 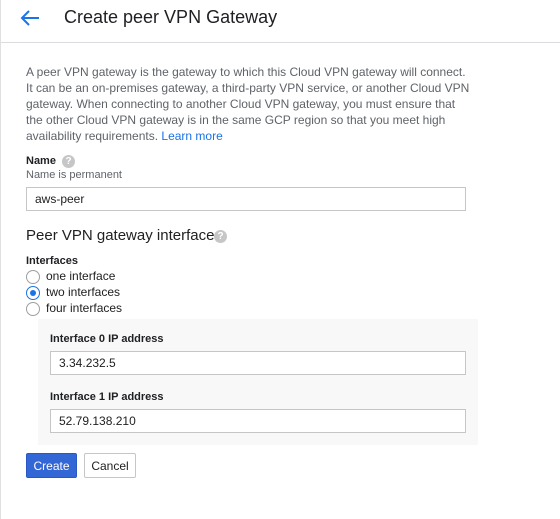 What do you see at coordinates (171, 17) in the screenshot?
I see `page-title: Create peer VPN Gateway` at bounding box center [171, 17].